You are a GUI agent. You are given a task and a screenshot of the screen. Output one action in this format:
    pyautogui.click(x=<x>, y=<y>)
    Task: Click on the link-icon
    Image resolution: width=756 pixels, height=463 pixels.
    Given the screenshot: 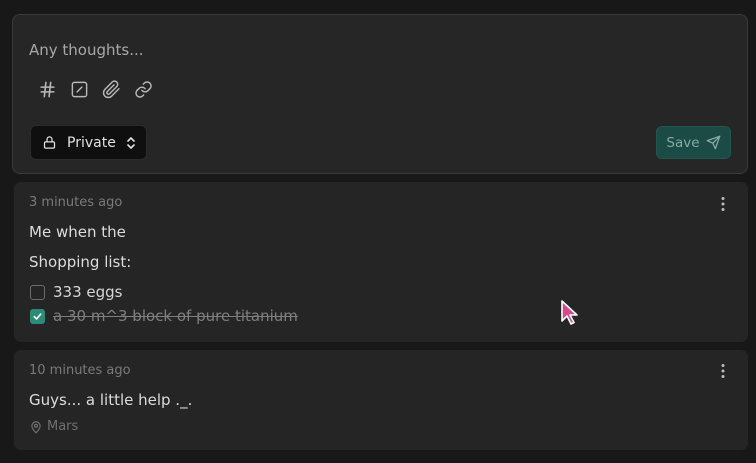 What is the action you would take?
    pyautogui.click(x=143, y=89)
    